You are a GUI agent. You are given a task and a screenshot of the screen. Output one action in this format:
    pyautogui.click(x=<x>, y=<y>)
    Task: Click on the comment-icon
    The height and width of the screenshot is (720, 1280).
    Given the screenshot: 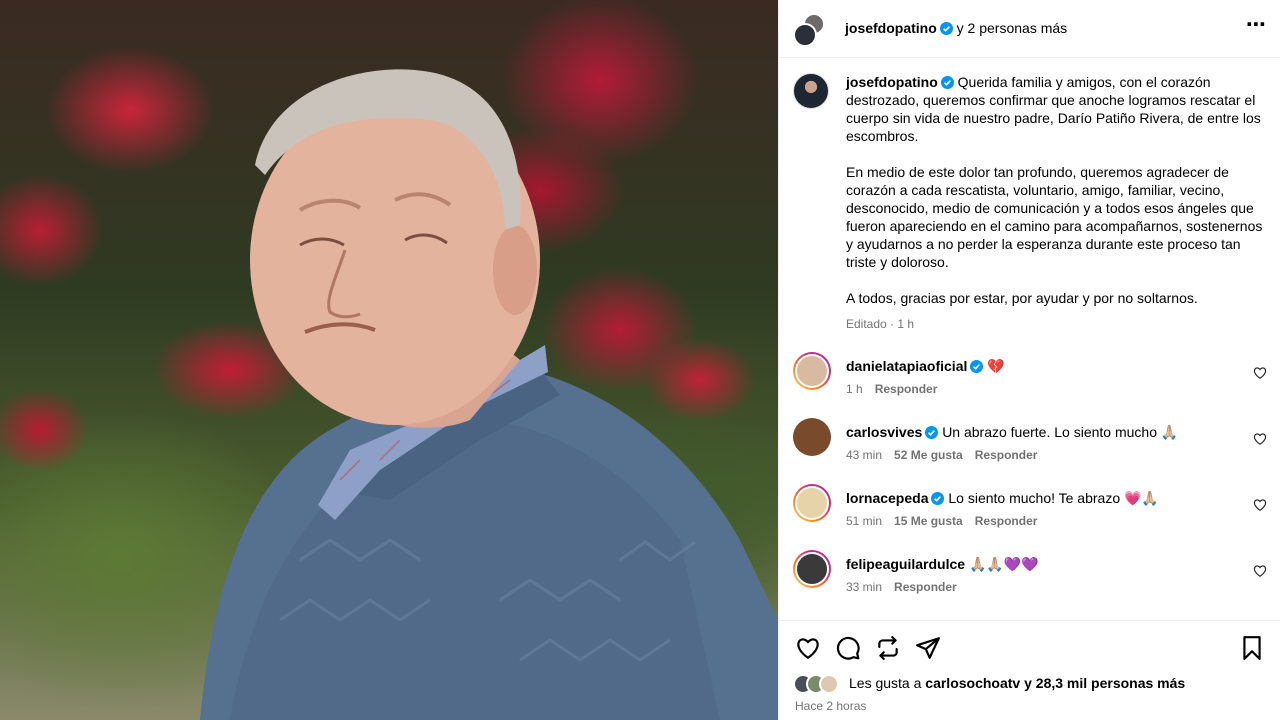 What is the action you would take?
    pyautogui.click(x=848, y=648)
    